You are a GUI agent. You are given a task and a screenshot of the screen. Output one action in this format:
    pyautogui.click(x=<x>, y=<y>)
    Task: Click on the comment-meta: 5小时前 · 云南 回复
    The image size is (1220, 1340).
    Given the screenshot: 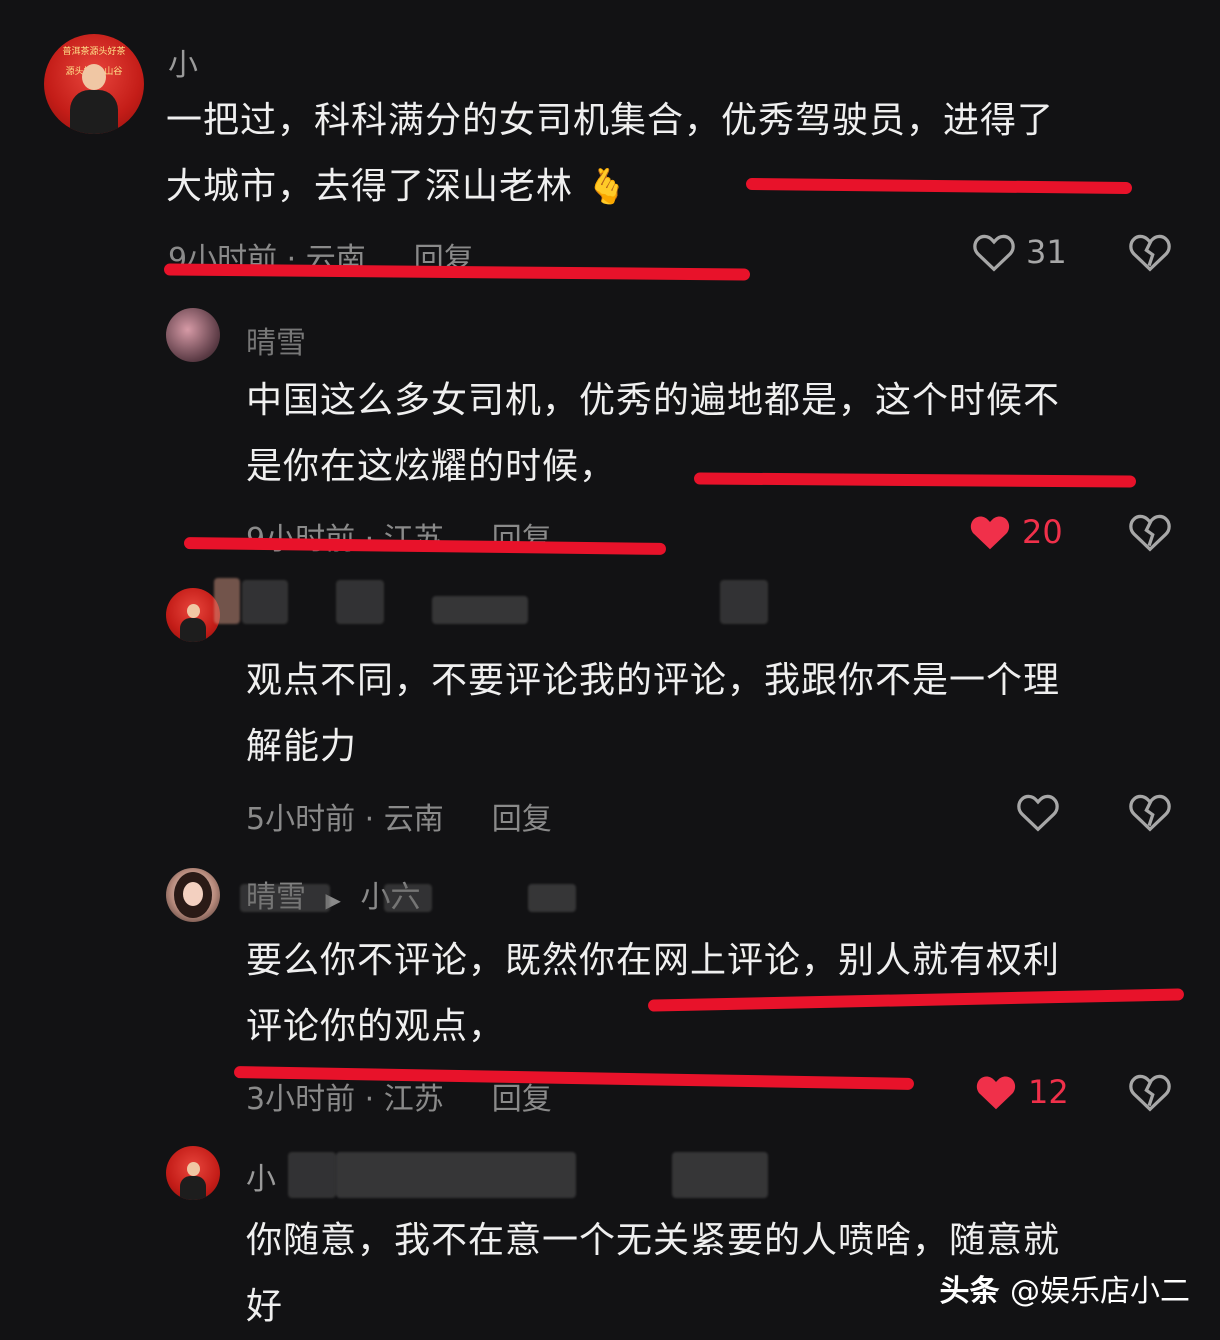 What is the action you would take?
    pyautogui.click(x=399, y=816)
    